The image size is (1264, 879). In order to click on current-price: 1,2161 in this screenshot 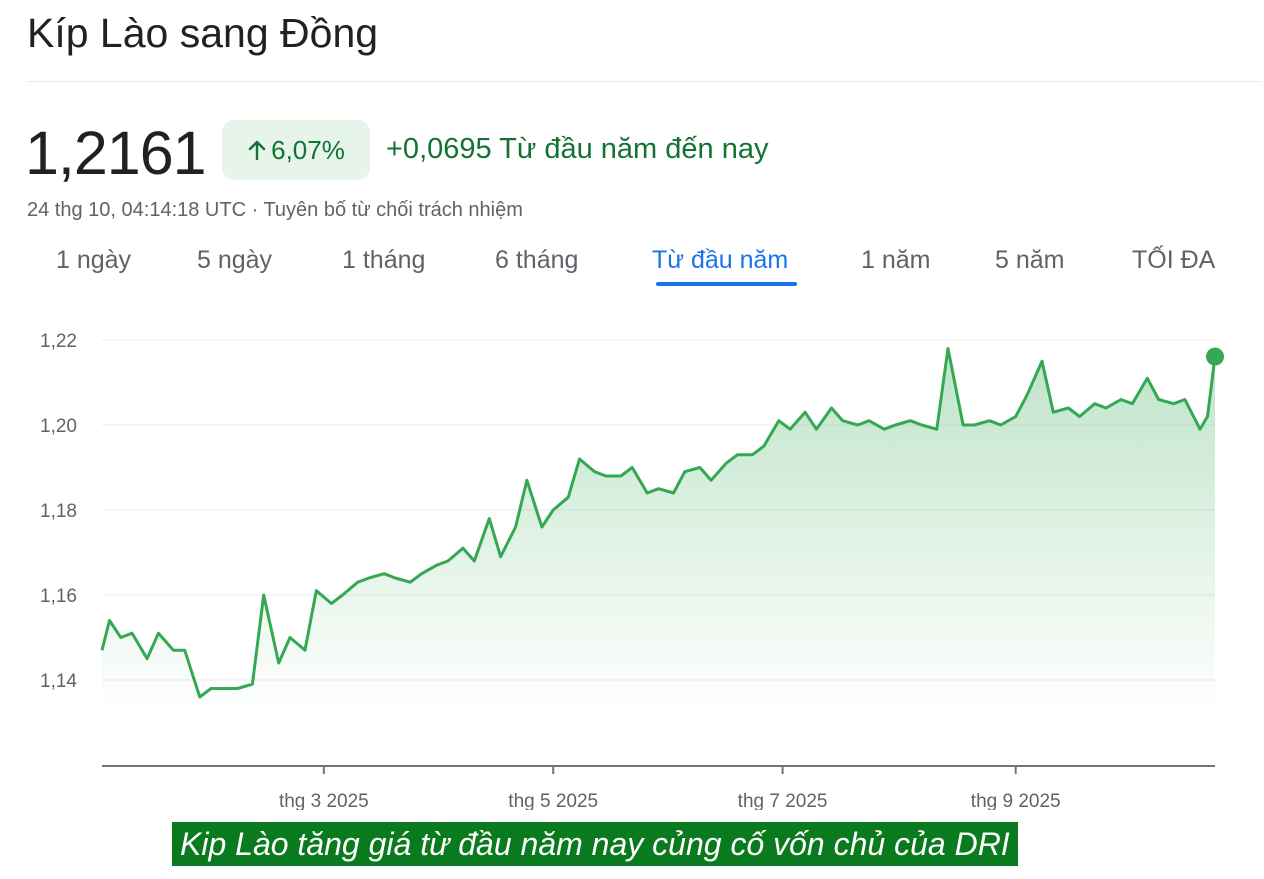, I will do `click(116, 153)`.